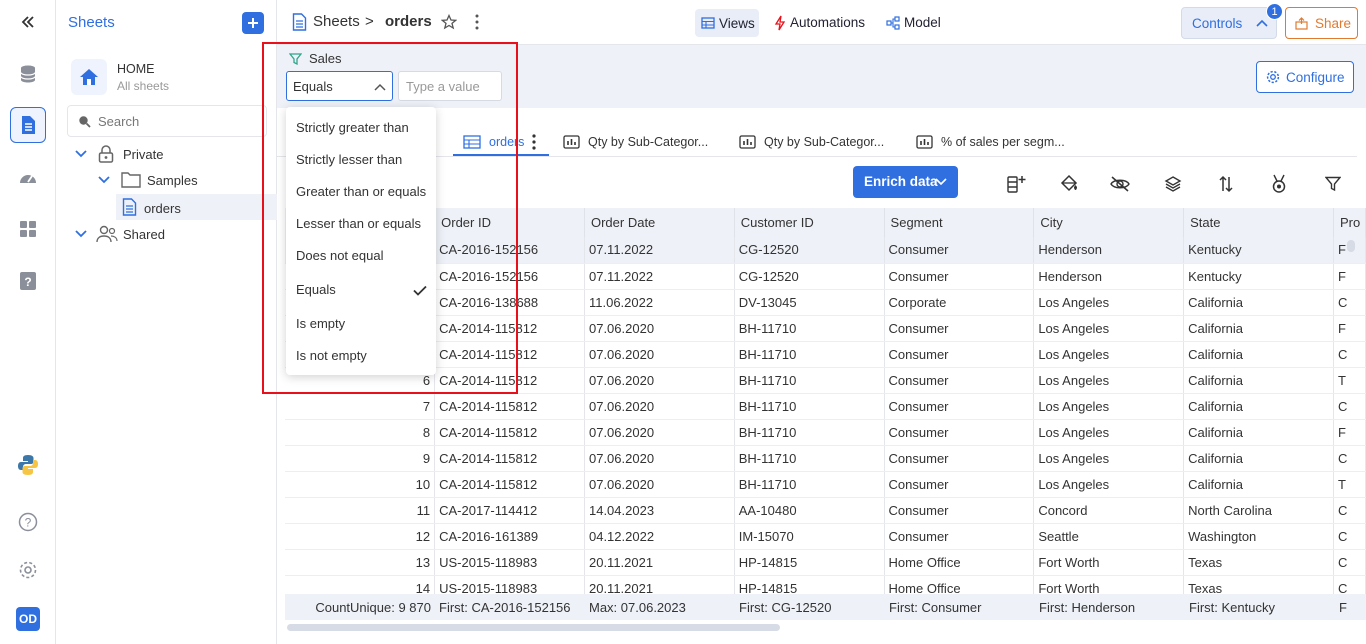 The image size is (1366, 644). I want to click on home-title: HOME, so click(136, 69).